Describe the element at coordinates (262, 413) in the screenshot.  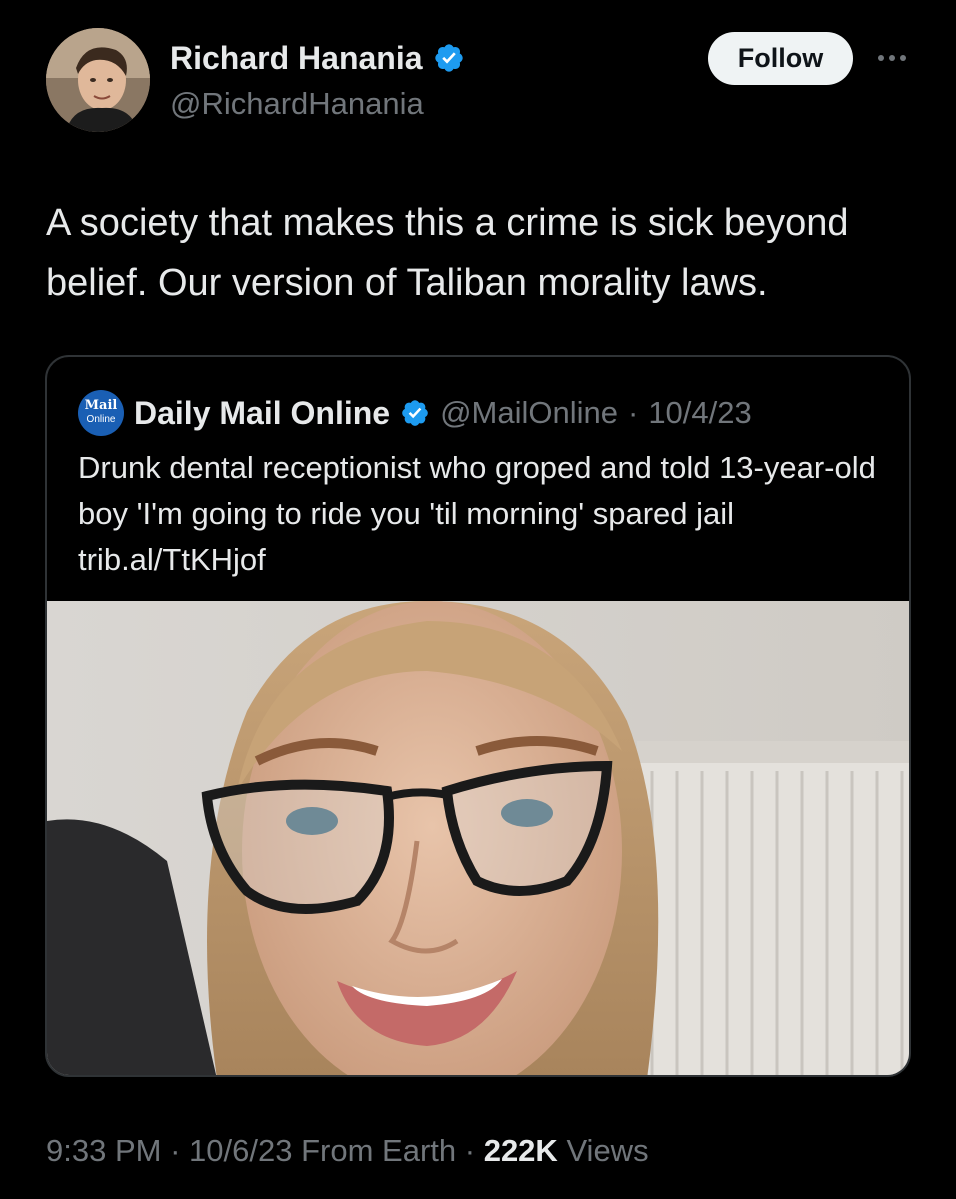
I see `quote-display-name: Daily Mail Online` at that location.